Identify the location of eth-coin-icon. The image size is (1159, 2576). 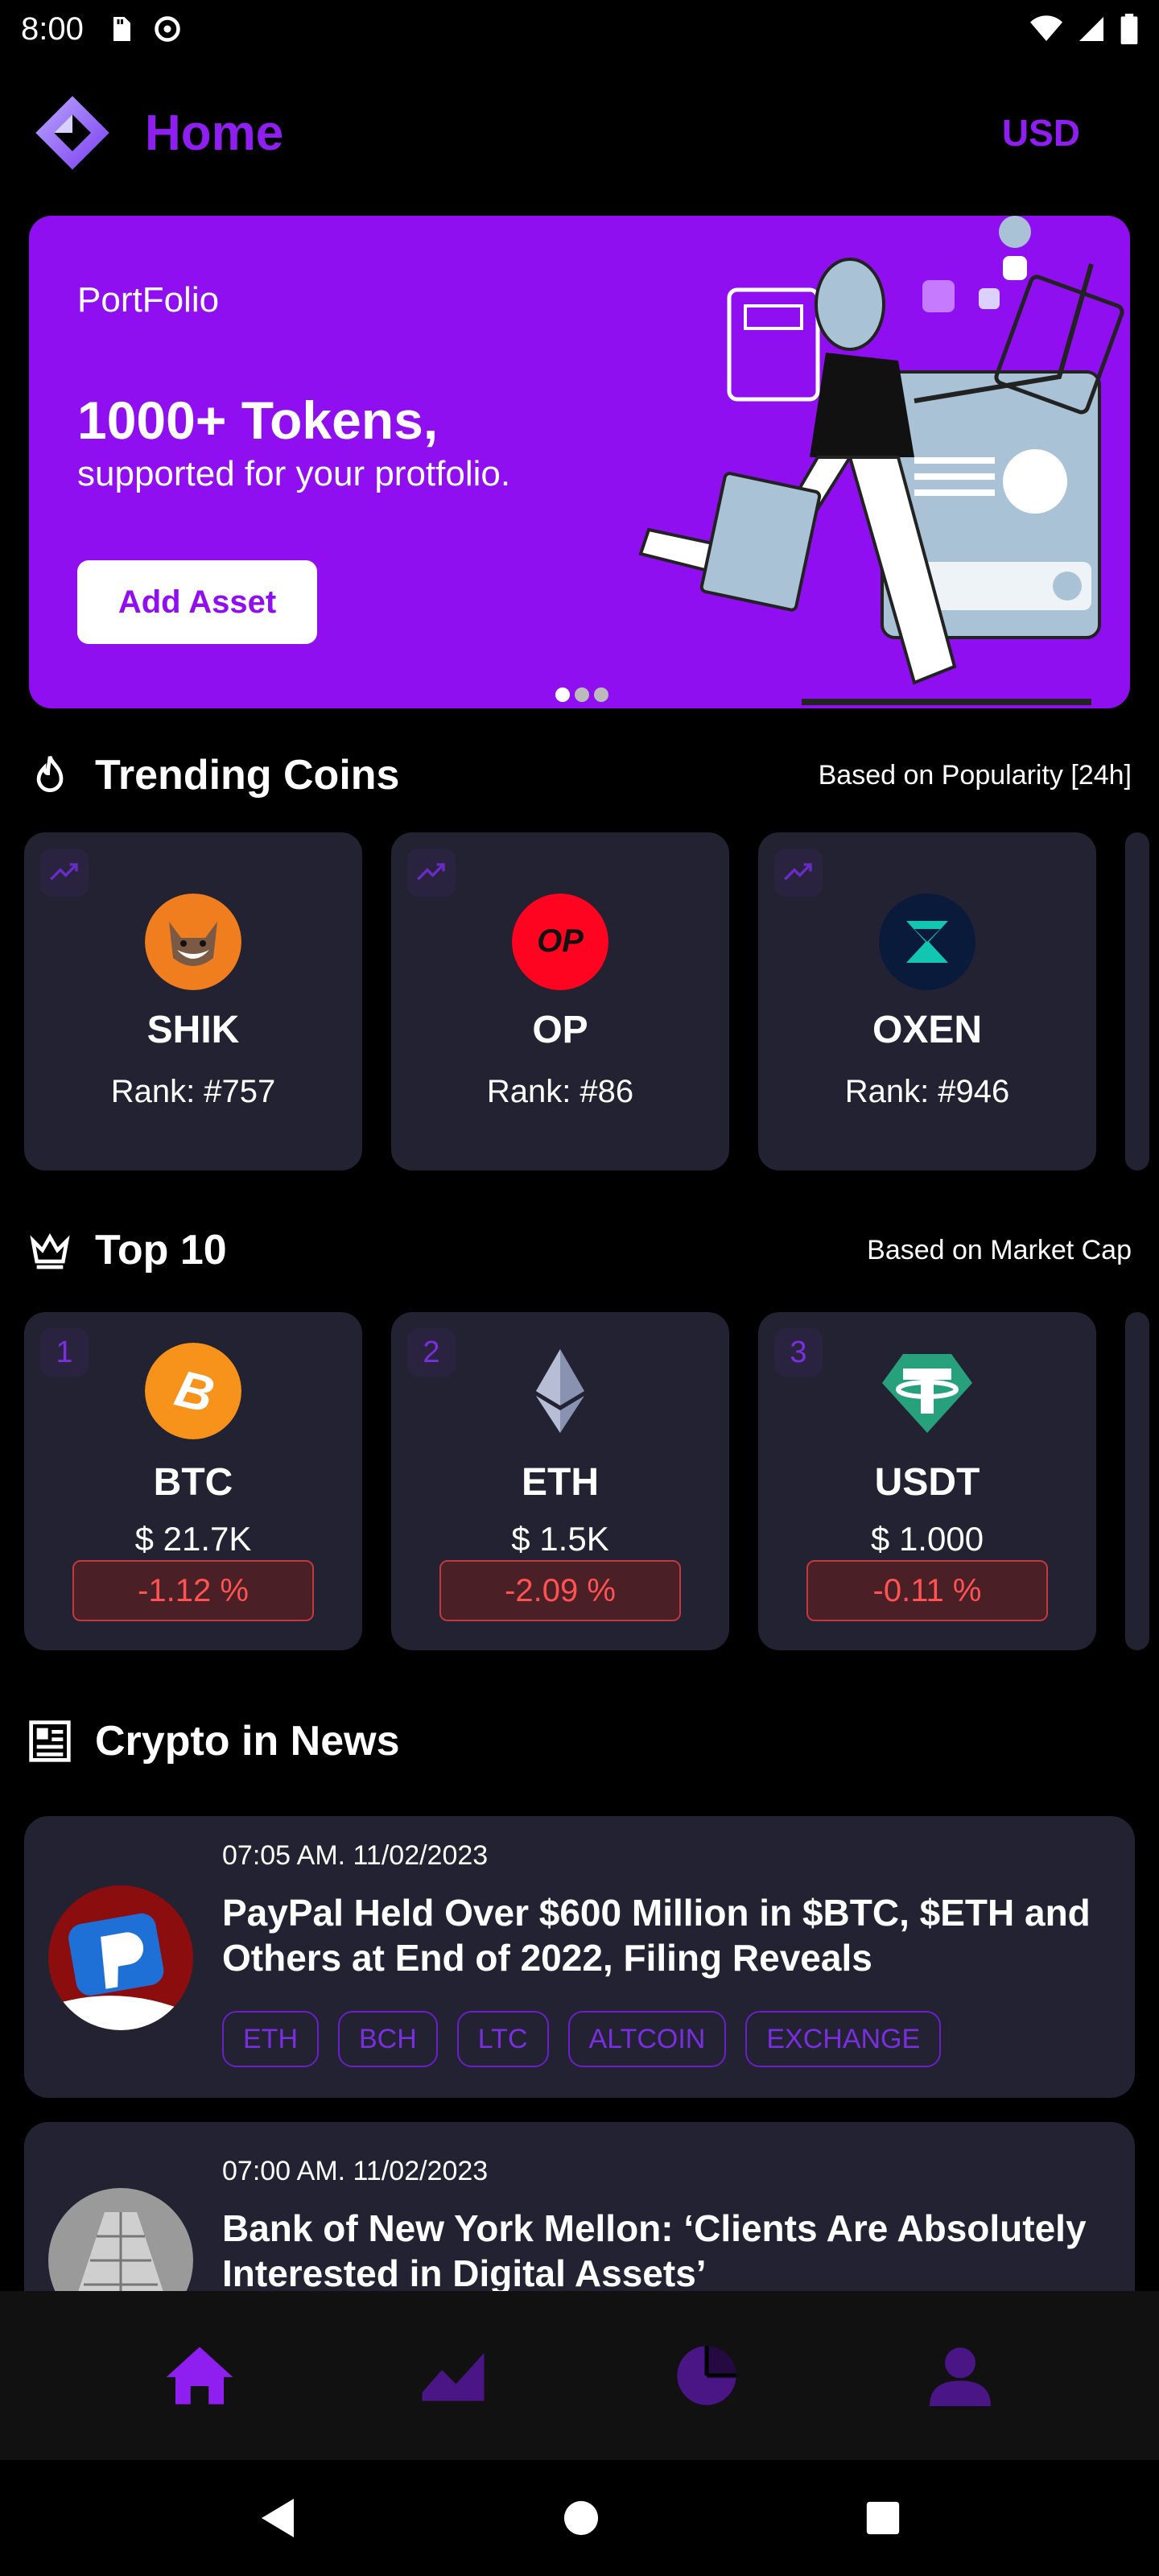
(560, 1391).